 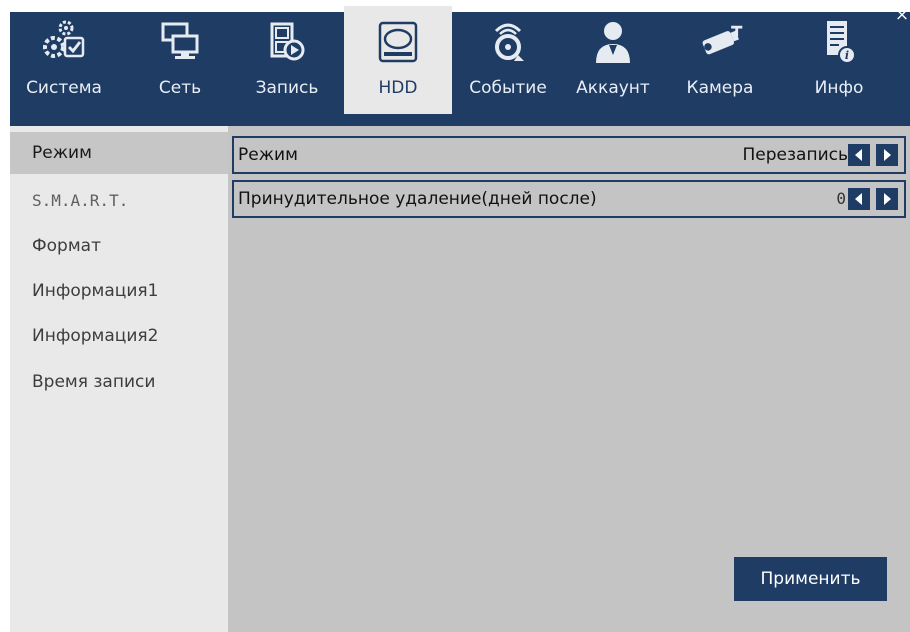 I want to click on network-monitors-icon, so click(x=180, y=42).